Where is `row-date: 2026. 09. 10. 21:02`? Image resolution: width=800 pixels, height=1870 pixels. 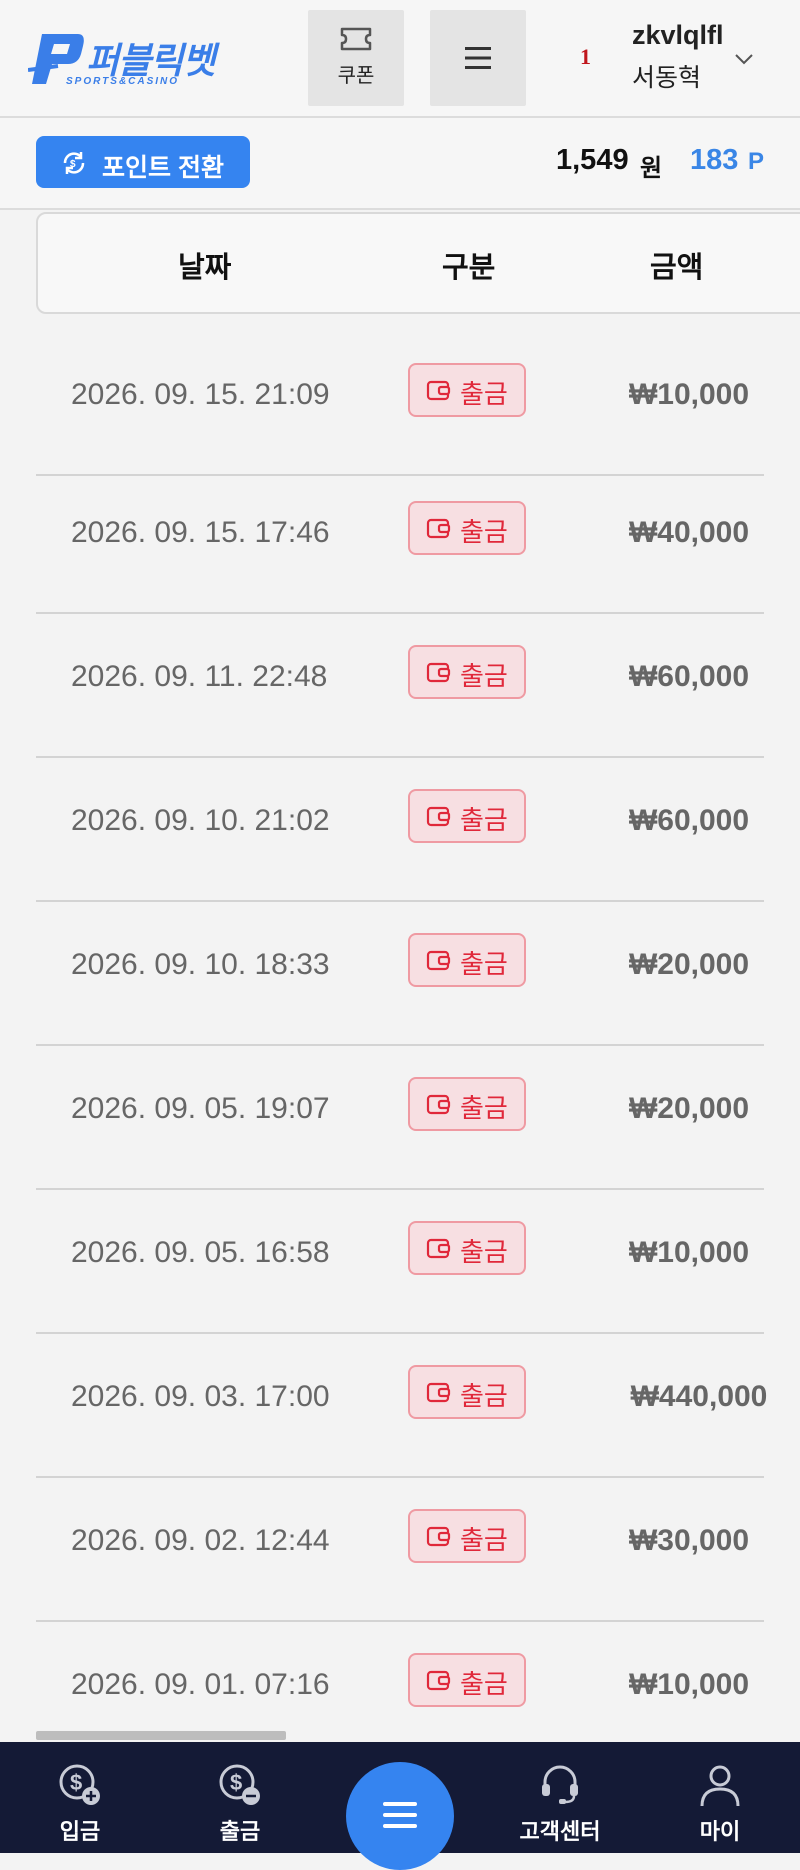
row-date: 2026. 09. 10. 21:02 is located at coordinates (200, 820).